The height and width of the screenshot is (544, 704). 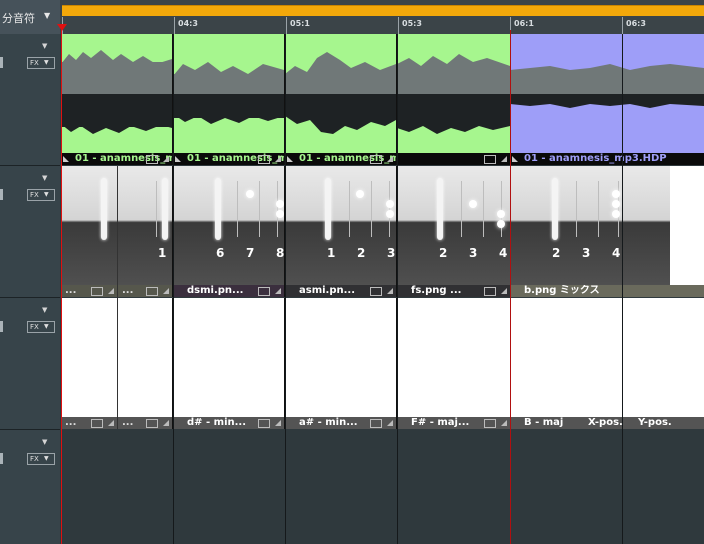 I want to click on fret-number: 8, so click(x=280, y=253).